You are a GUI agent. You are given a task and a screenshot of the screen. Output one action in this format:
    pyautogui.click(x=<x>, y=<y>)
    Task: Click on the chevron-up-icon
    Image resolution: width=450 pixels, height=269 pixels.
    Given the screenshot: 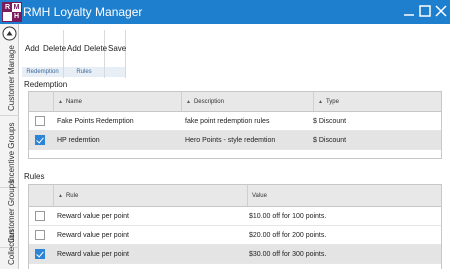 What is the action you would take?
    pyautogui.click(x=9, y=33)
    